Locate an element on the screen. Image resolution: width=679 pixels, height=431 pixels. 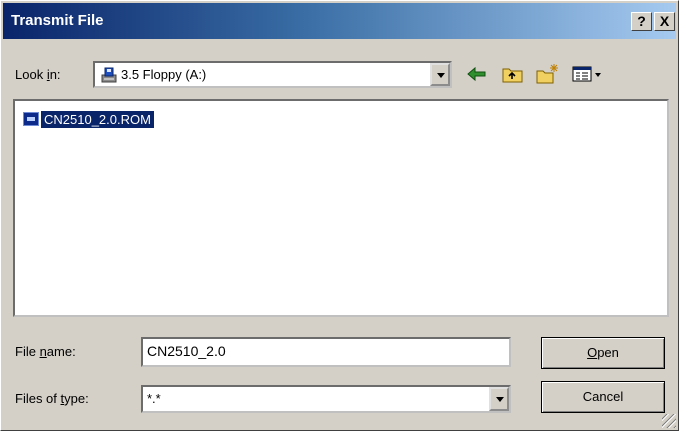
file-item-name: CN2510_2.0.ROM is located at coordinates (97, 119).